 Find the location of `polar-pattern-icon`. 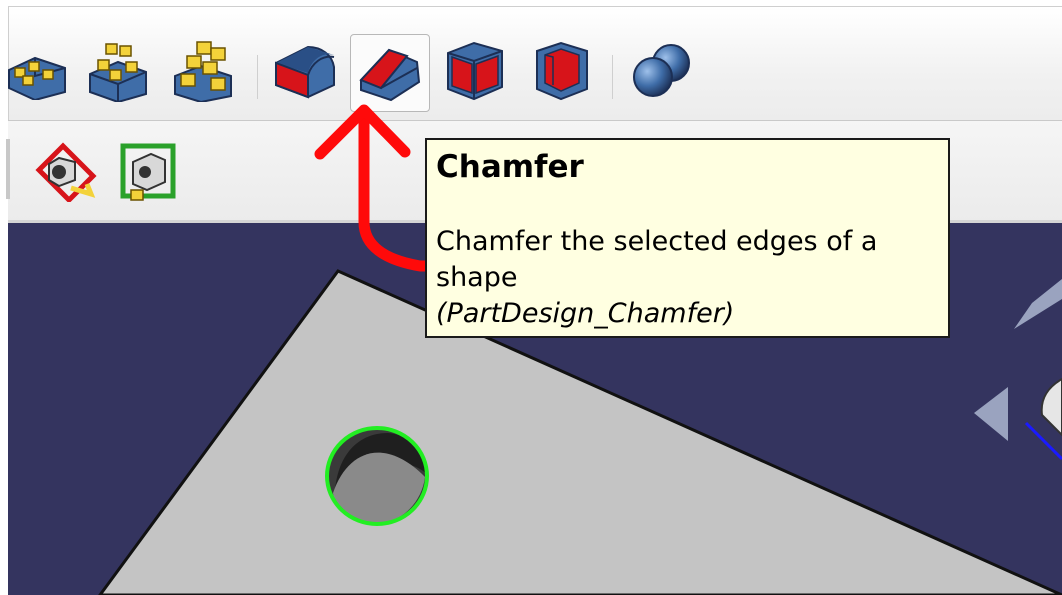

polar-pattern-icon is located at coordinates (118, 72).